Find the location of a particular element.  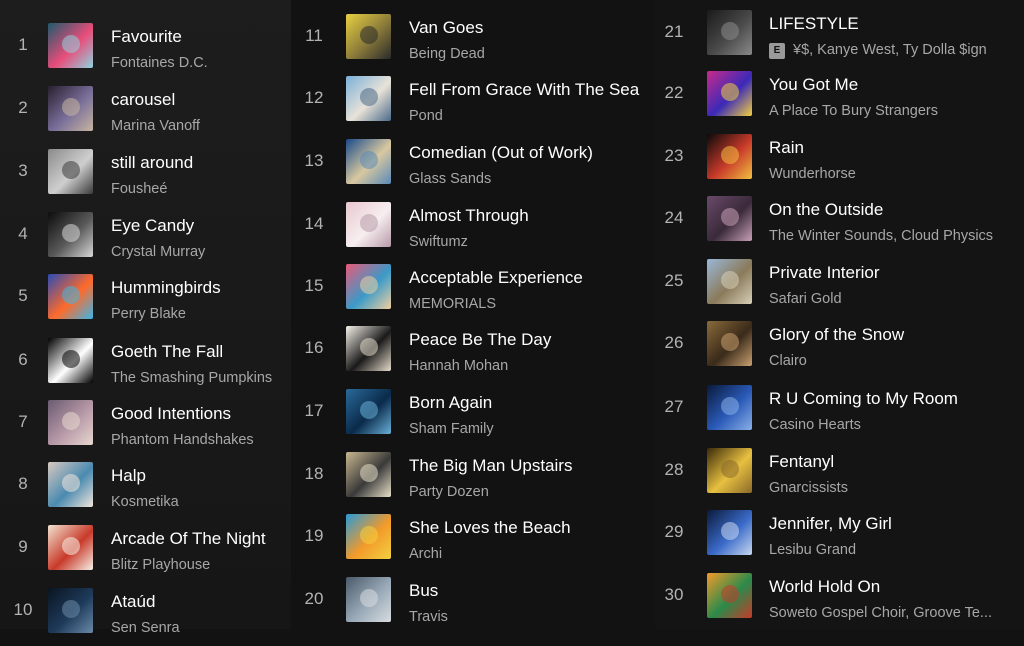

track-row: 27 R U Coming to My Room Casino Hearts is located at coordinates (839, 412).